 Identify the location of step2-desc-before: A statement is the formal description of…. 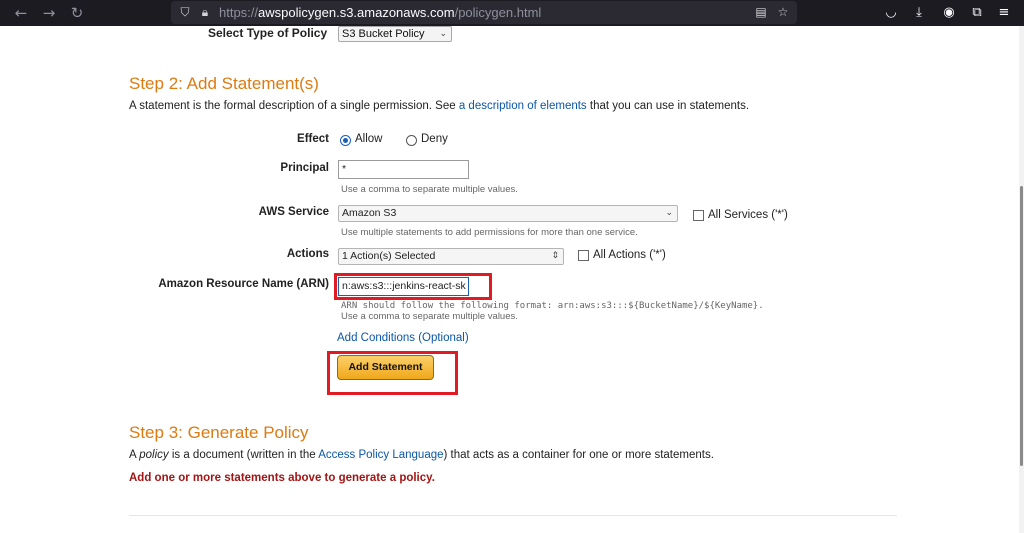
(294, 106).